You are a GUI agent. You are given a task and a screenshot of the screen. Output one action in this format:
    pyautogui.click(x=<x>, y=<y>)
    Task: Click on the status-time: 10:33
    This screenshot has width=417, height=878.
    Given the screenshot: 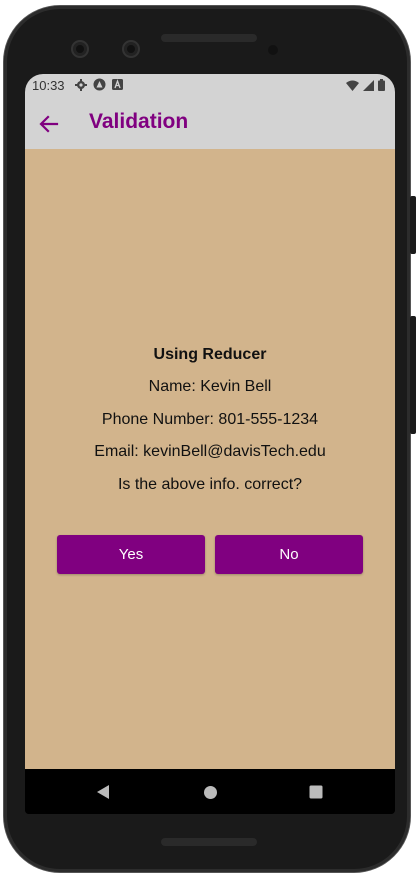 What is the action you would take?
    pyautogui.click(x=48, y=85)
    